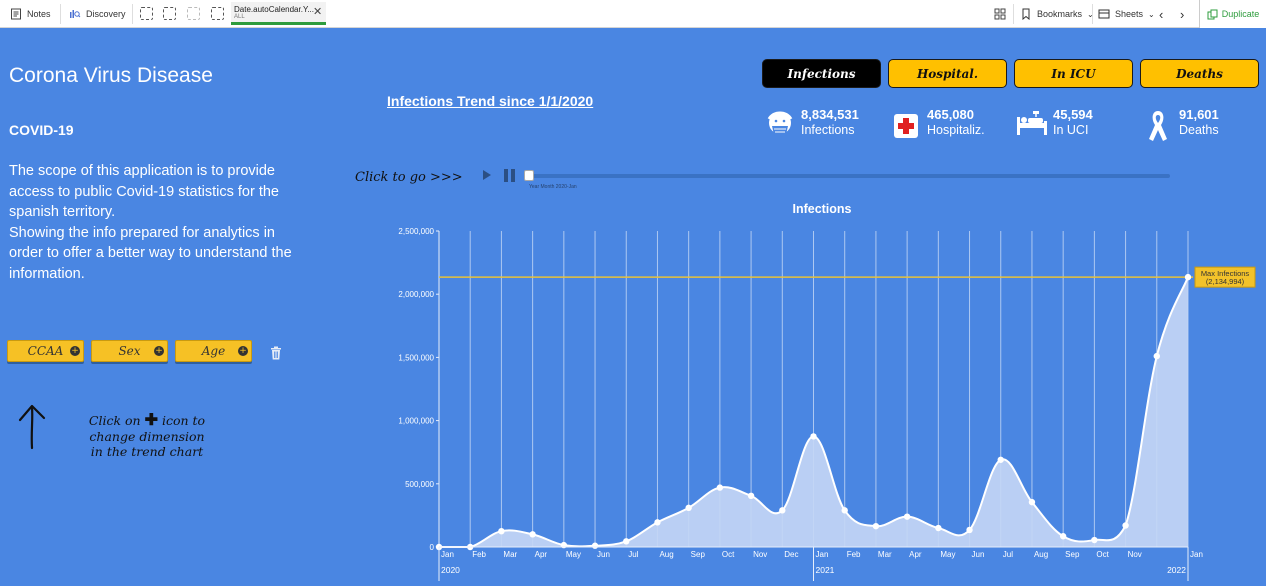 The image size is (1266, 586). What do you see at coordinates (239, 17) in the screenshot?
I see `selection-chip-value: ALL` at bounding box center [239, 17].